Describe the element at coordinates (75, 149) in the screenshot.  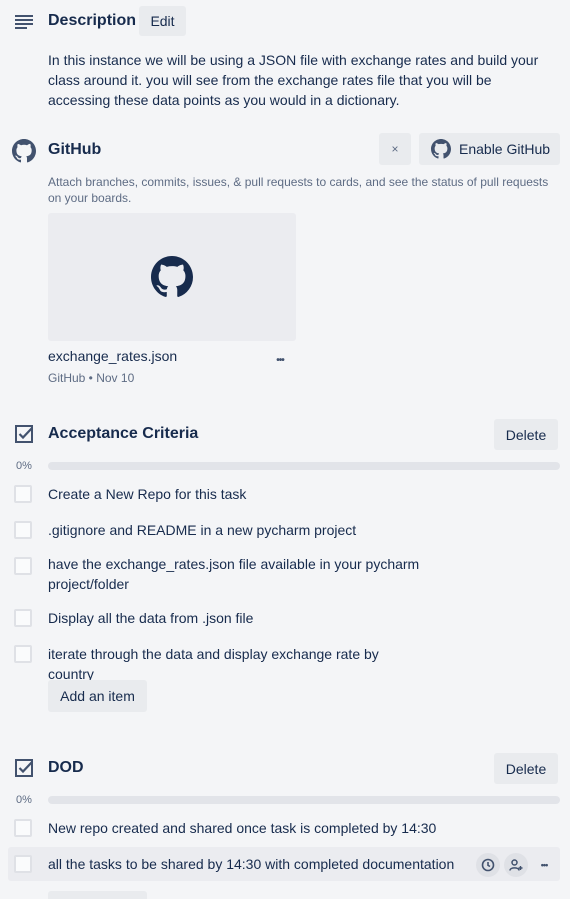
I see `github-title: GitHub` at that location.